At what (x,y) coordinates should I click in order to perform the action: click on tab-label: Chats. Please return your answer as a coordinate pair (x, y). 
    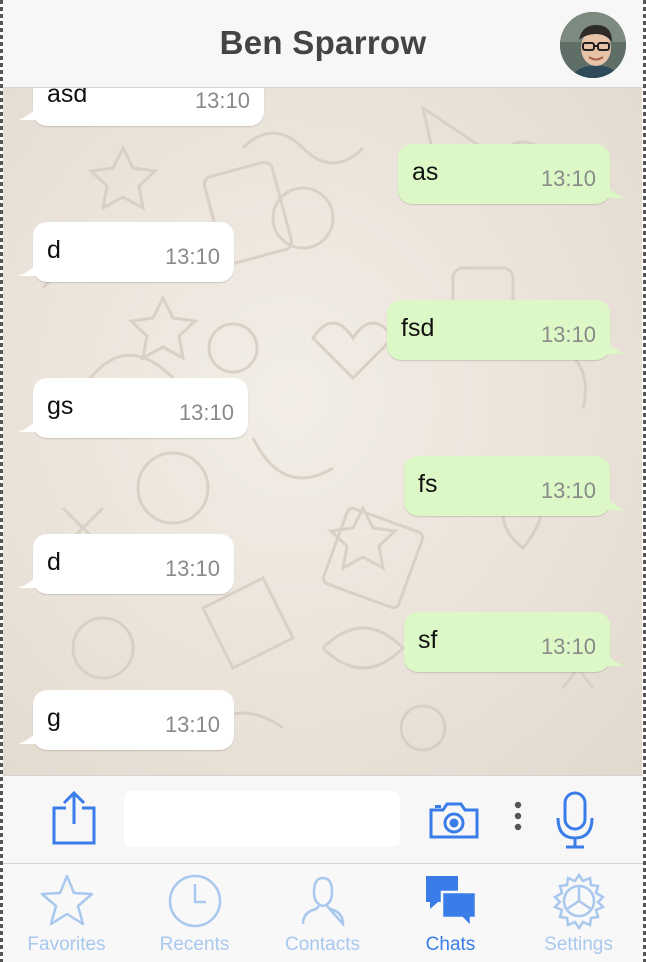
    Looking at the image, I should click on (450, 944).